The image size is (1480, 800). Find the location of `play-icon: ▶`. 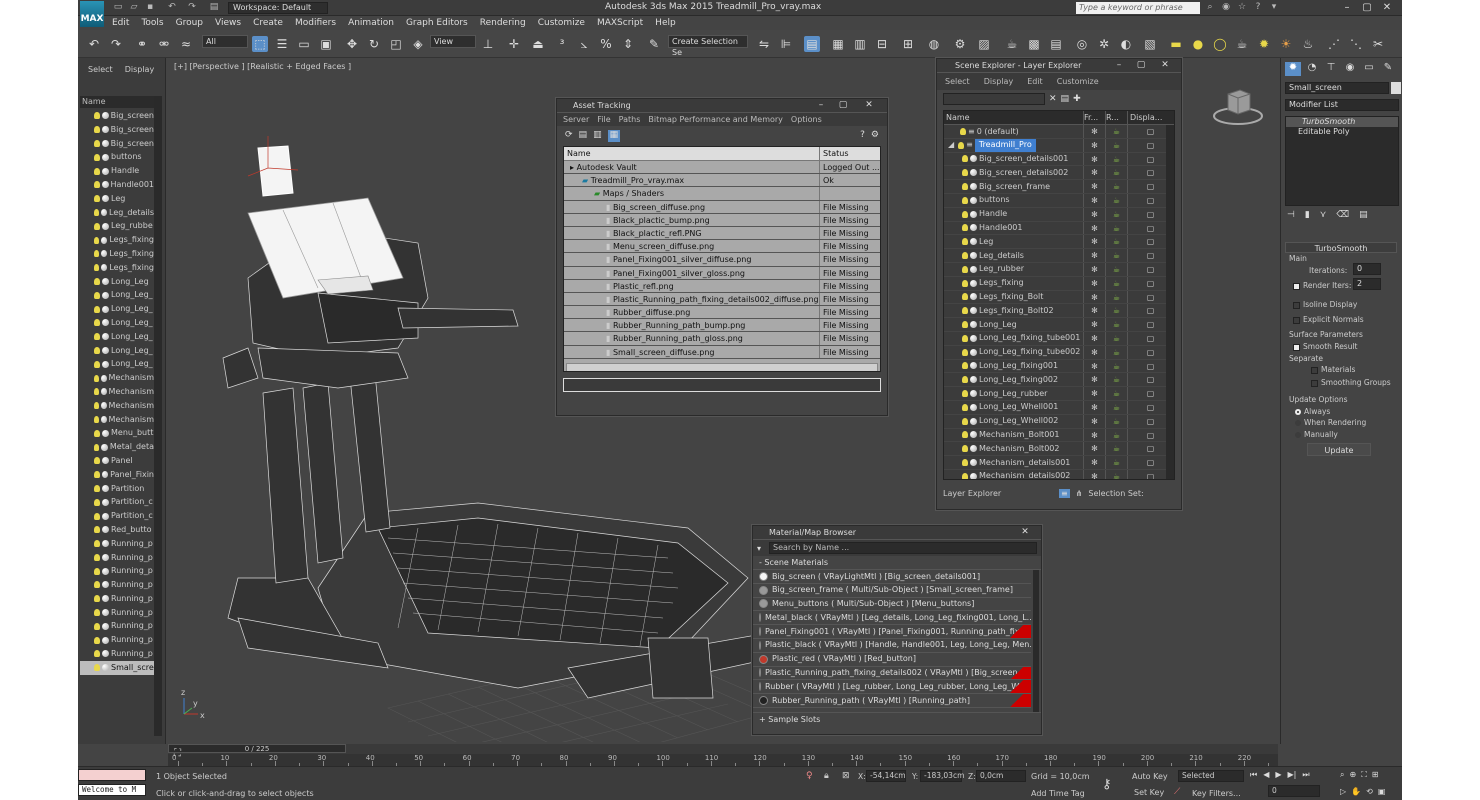

play-icon: ▶ is located at coordinates (1278, 775).